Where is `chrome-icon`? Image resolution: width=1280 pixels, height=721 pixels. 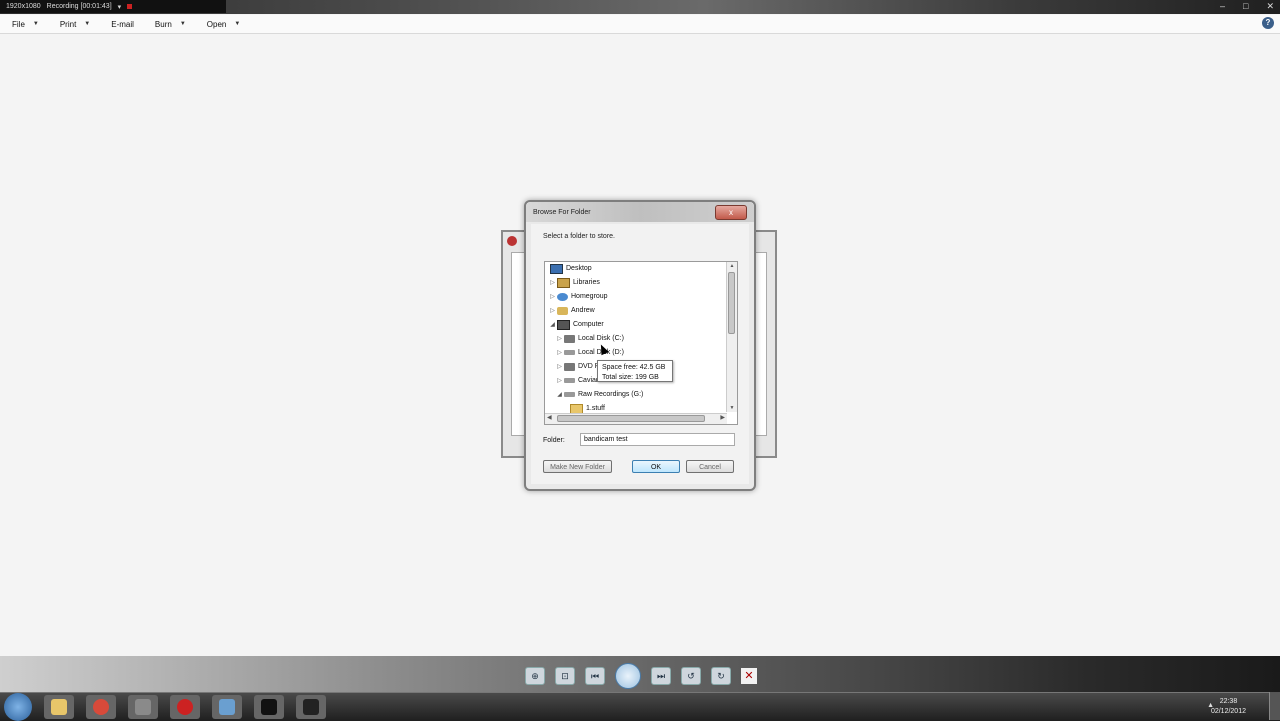 chrome-icon is located at coordinates (101, 707).